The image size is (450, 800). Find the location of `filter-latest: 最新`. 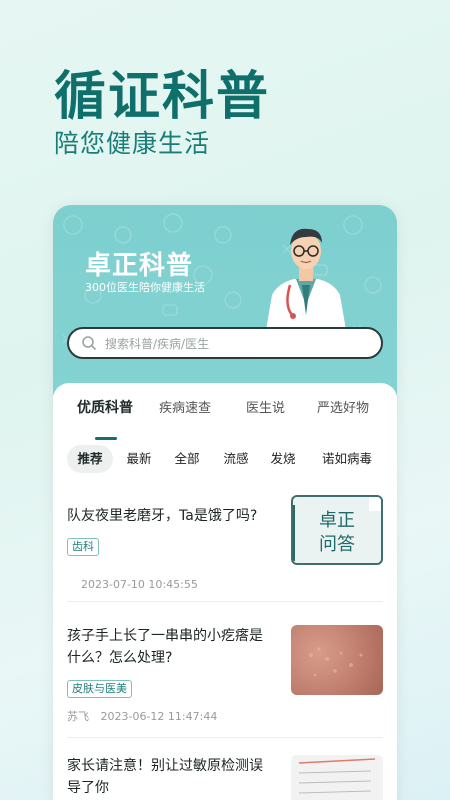

filter-latest: 最新 is located at coordinates (139, 459).